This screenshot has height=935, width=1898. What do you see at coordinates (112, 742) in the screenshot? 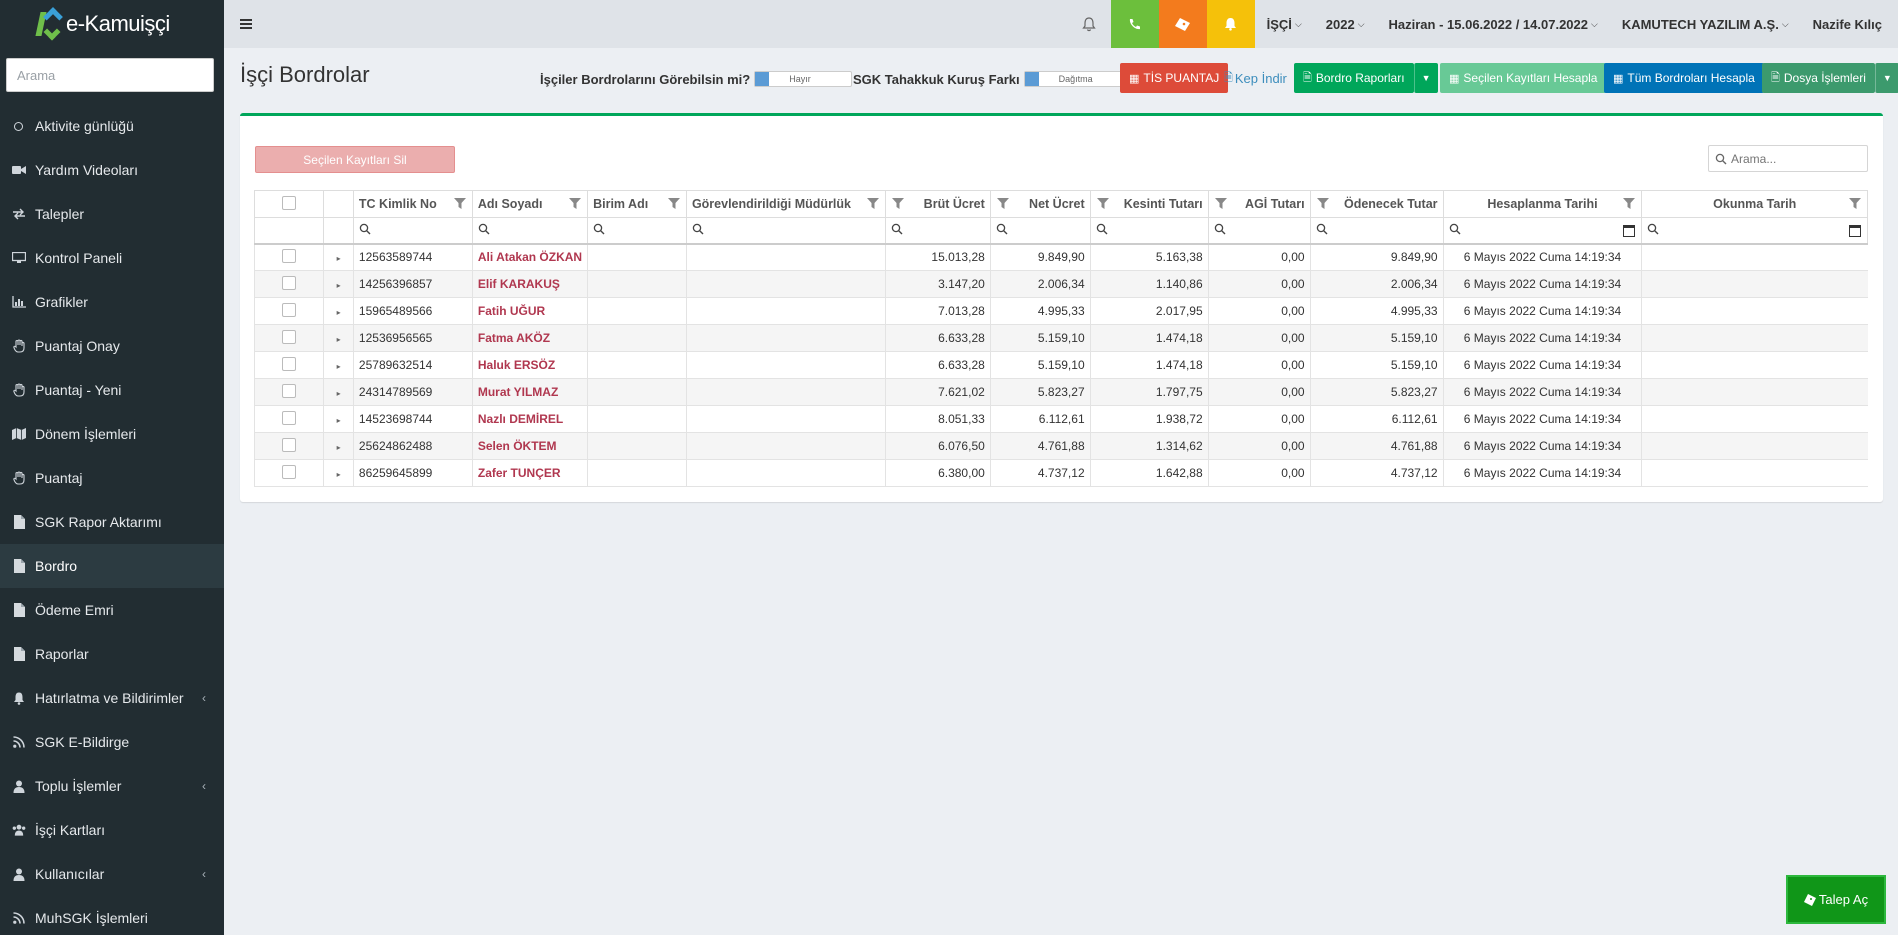
I see `sidebar-item-15: SGK E-Bildirge` at bounding box center [112, 742].